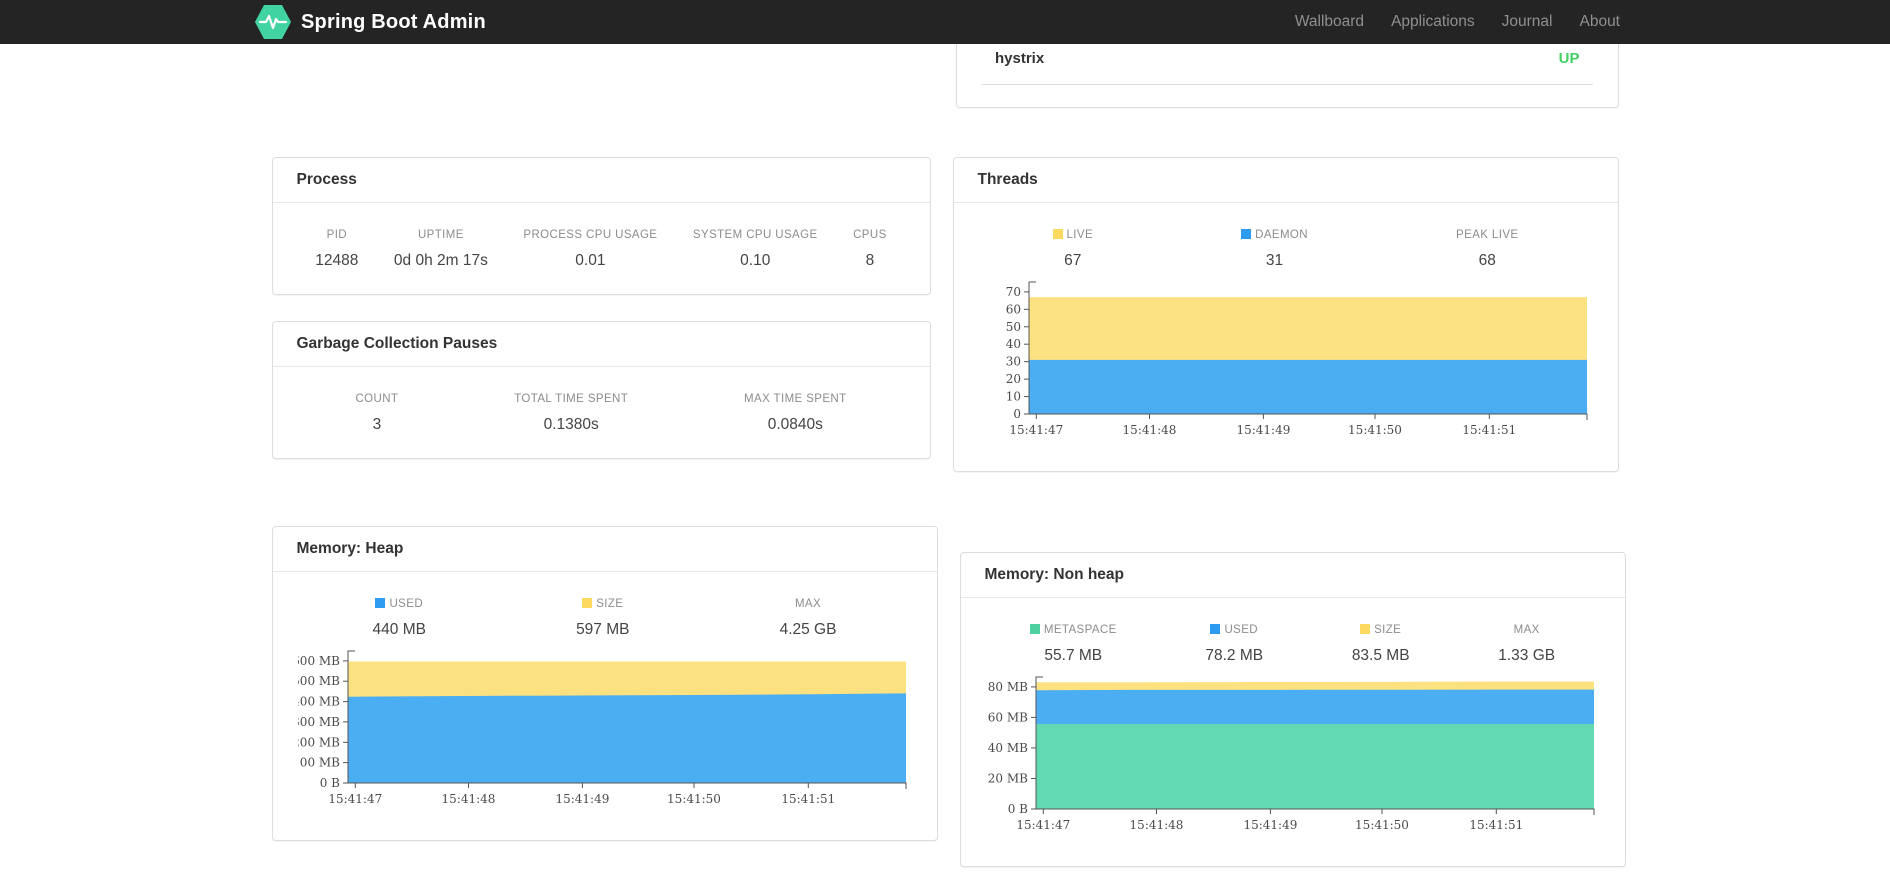 Image resolution: width=1890 pixels, height=892 pixels. What do you see at coordinates (1007, 748) in the screenshot?
I see `svg-text: 40 MB` at bounding box center [1007, 748].